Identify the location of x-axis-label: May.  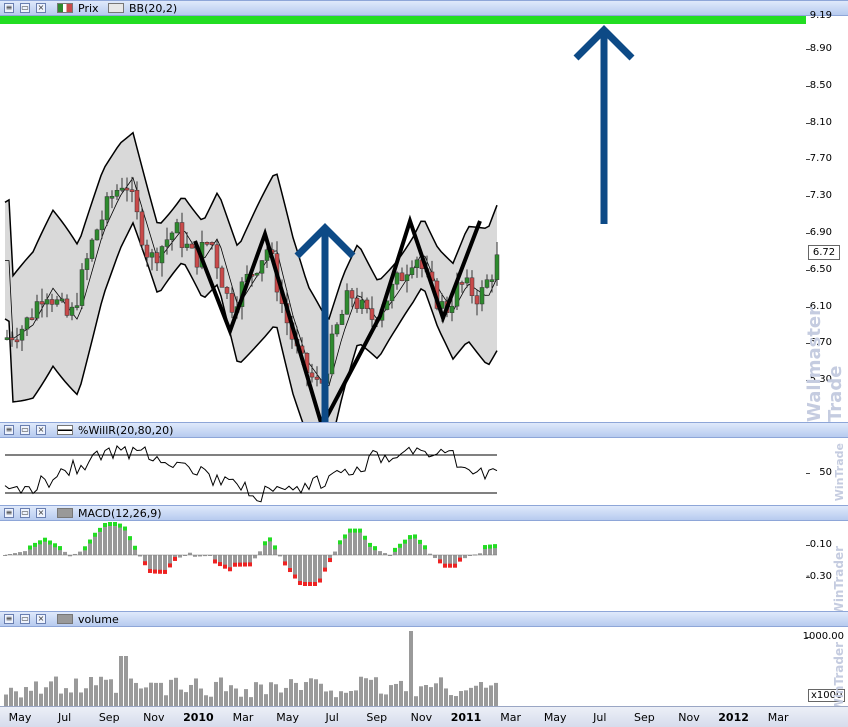
(20, 717).